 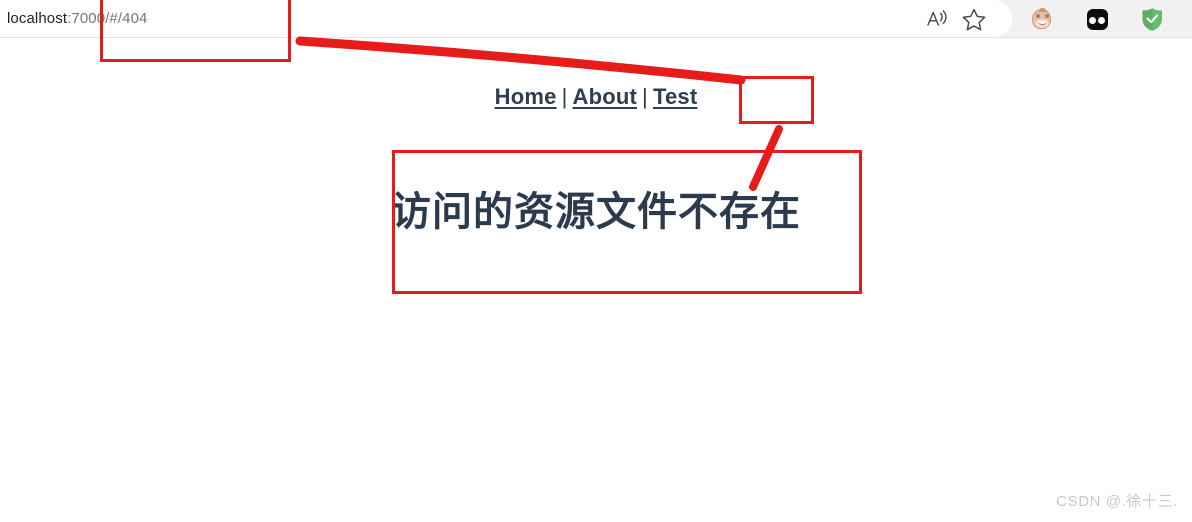 I want to click on shield-check-glyph, so click(x=1152, y=19).